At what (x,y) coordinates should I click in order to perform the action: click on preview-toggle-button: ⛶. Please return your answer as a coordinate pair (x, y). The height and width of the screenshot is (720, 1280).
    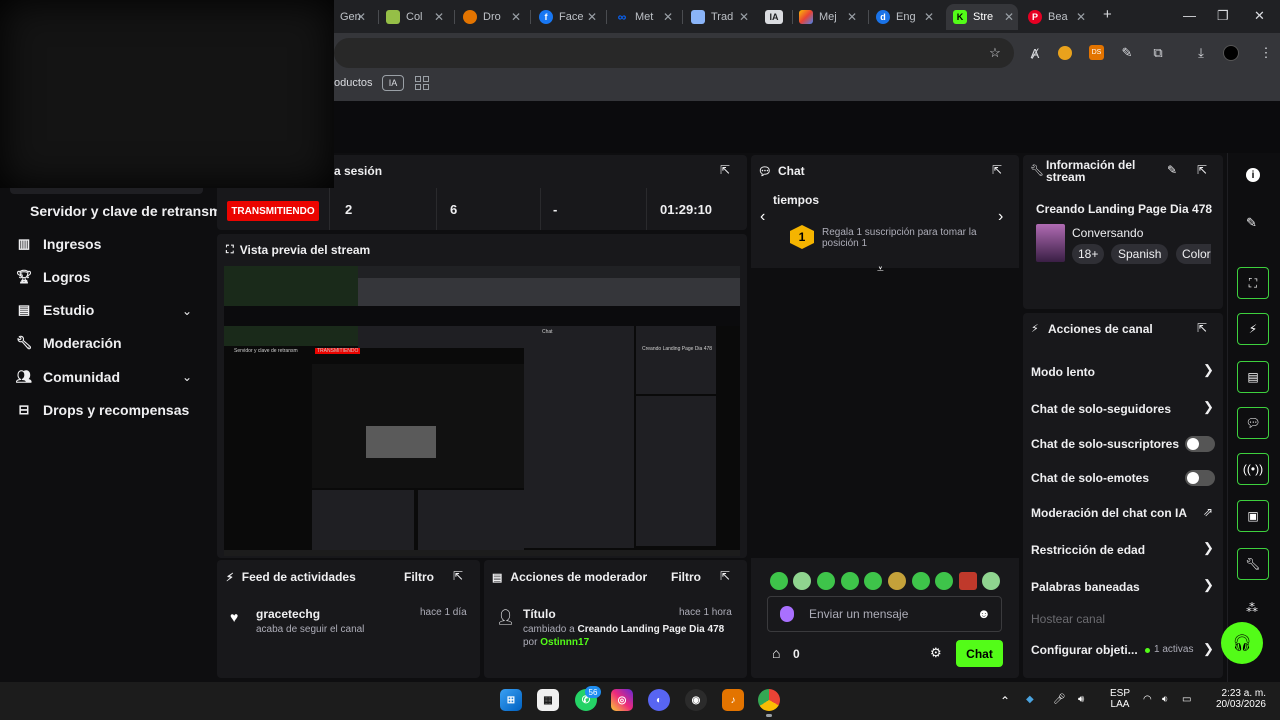
    Looking at the image, I should click on (1253, 283).